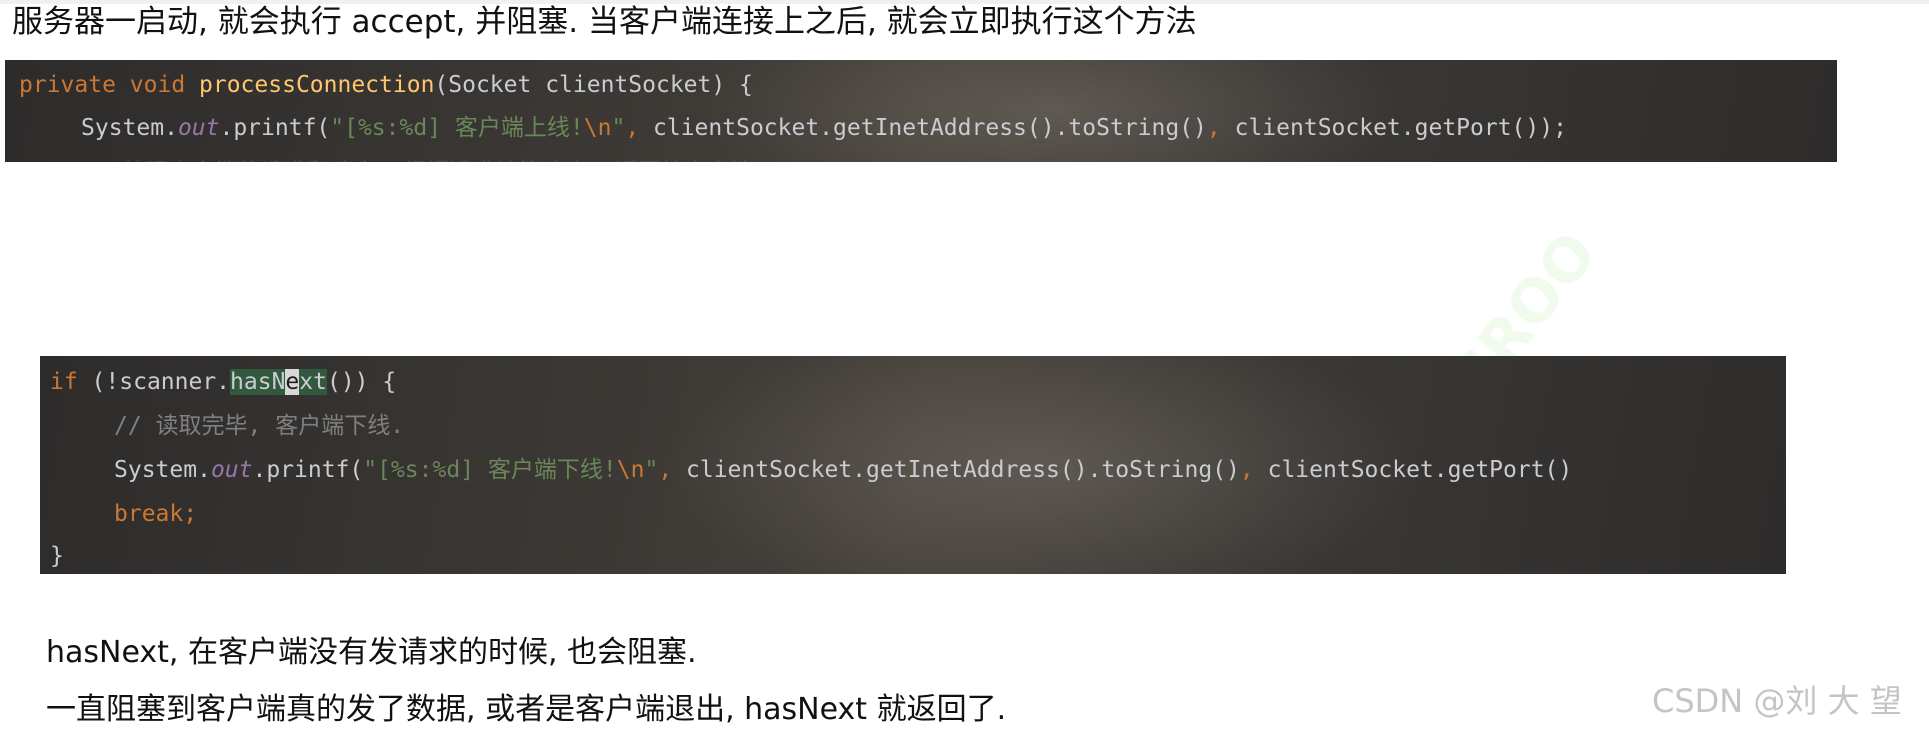 The image size is (1929, 733). I want to click on code-line: if (!scanner.hasNext()) {, so click(223, 382).